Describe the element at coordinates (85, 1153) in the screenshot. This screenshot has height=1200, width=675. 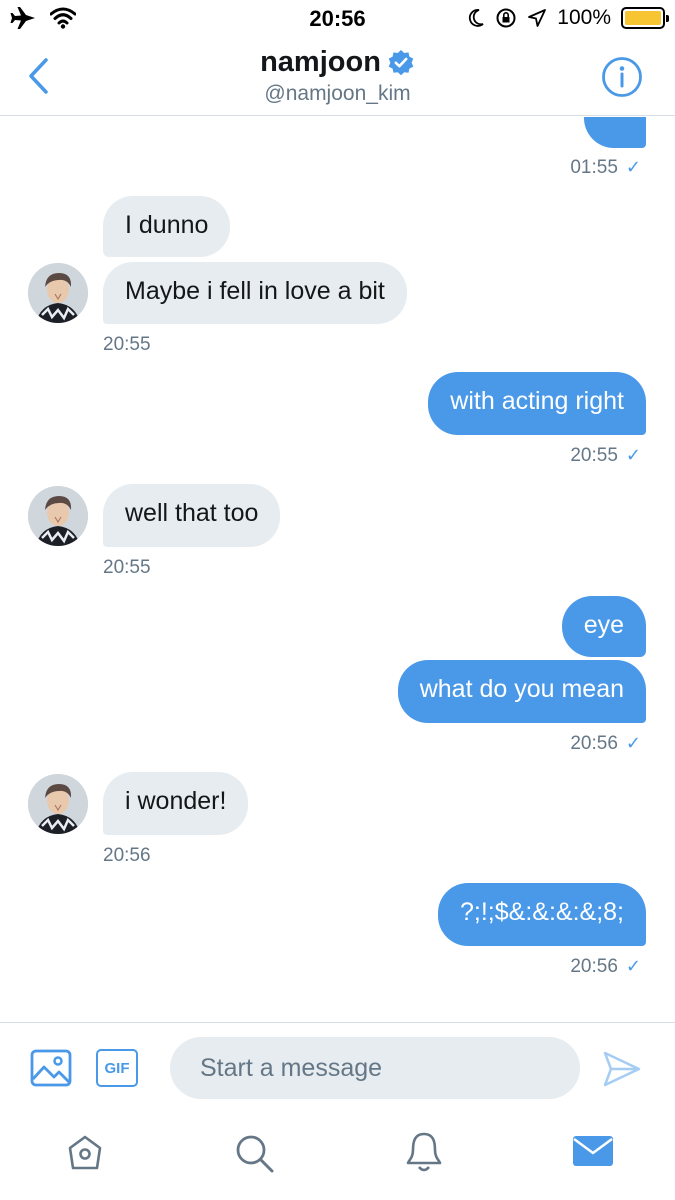
I see `home-icon` at that location.